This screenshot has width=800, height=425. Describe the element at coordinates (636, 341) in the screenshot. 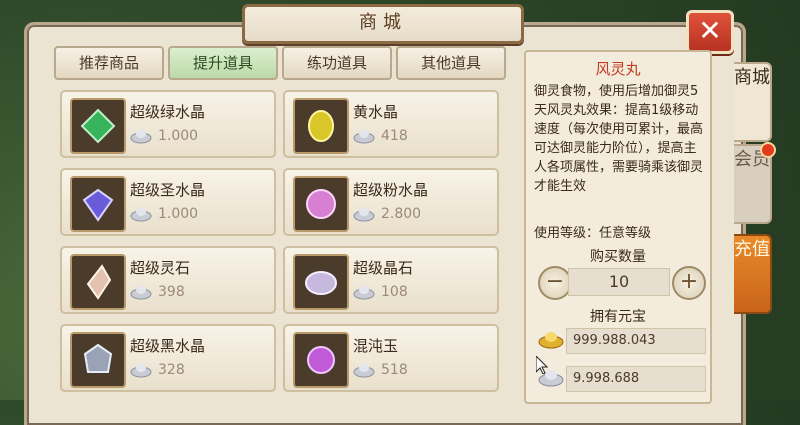

I see `gold-balance: 999.988.043` at that location.